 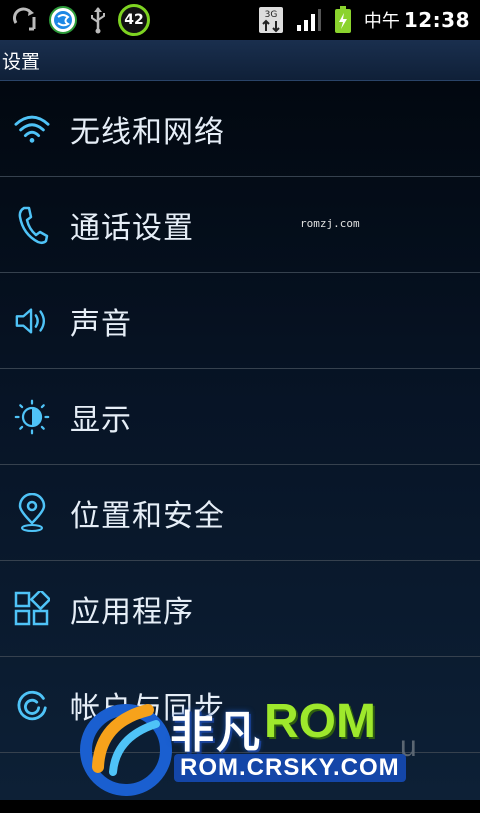 I want to click on settings-item-apps: 应用程序, so click(x=240, y=609).